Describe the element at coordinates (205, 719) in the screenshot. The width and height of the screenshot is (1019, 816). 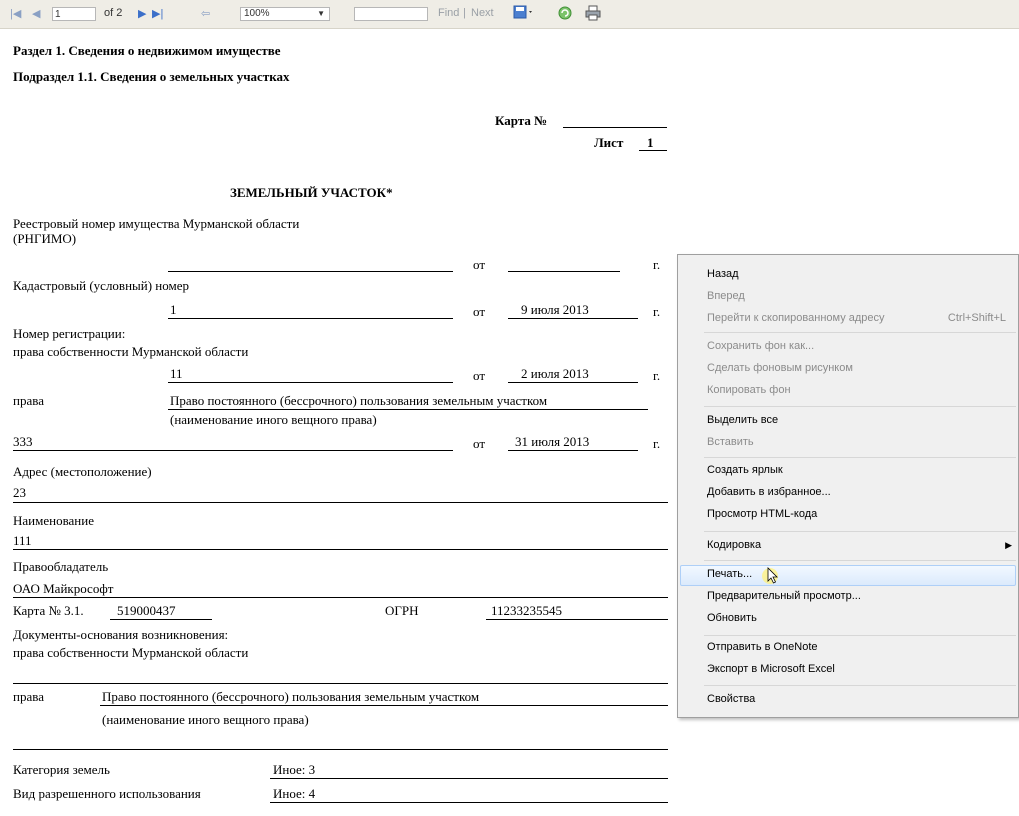
I see `rights2-hint: (наименование иного вещного права)` at that location.